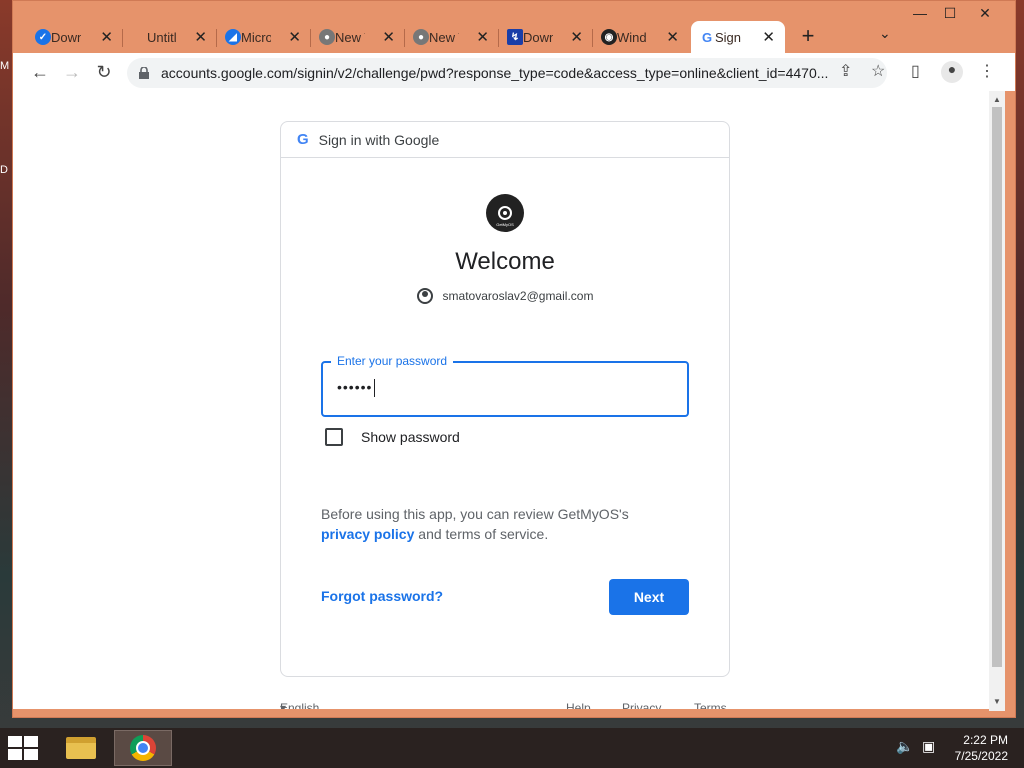 This screenshot has width=1024, height=768. I want to click on page-scrollbar: ▲ ▼, so click(997, 401).